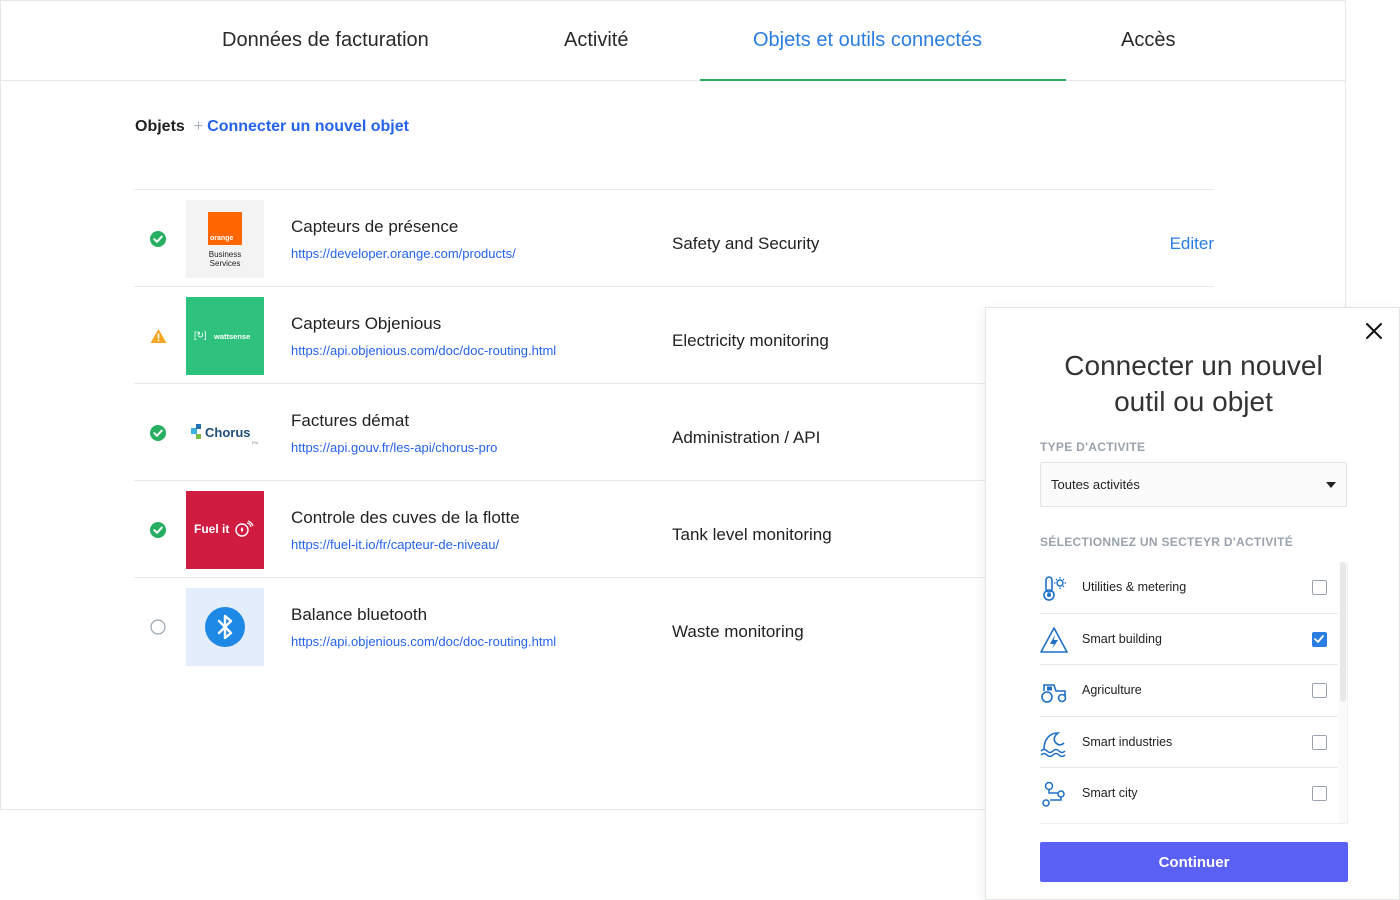  Describe the element at coordinates (1134, 587) in the screenshot. I see `sector-label: Utilities & metering` at that location.